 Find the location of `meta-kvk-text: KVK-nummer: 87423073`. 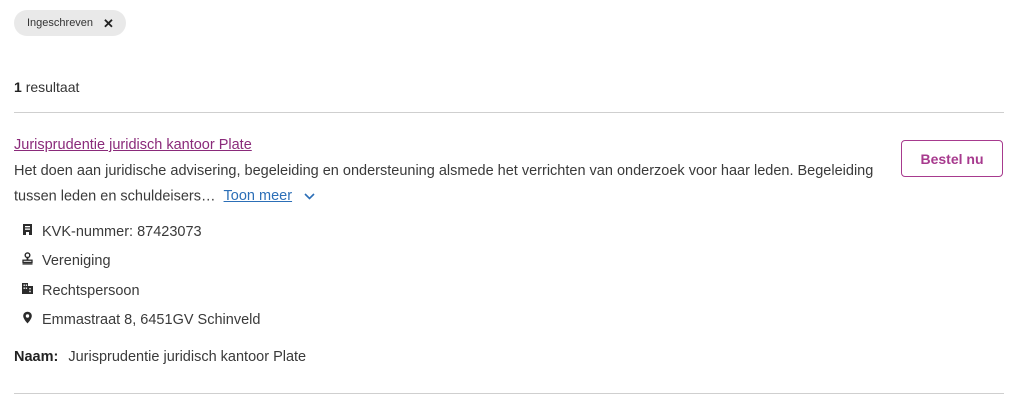

meta-kvk-text: KVK-nummer: 87423073 is located at coordinates (122, 231).